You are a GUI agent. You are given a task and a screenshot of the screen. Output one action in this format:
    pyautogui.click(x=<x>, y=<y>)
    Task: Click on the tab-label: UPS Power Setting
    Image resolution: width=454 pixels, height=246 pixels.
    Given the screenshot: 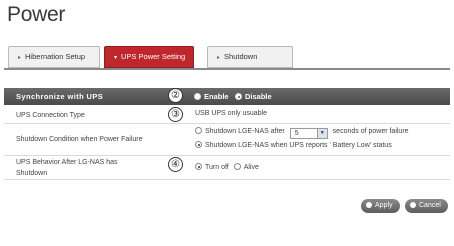 What is the action you would take?
    pyautogui.click(x=153, y=56)
    